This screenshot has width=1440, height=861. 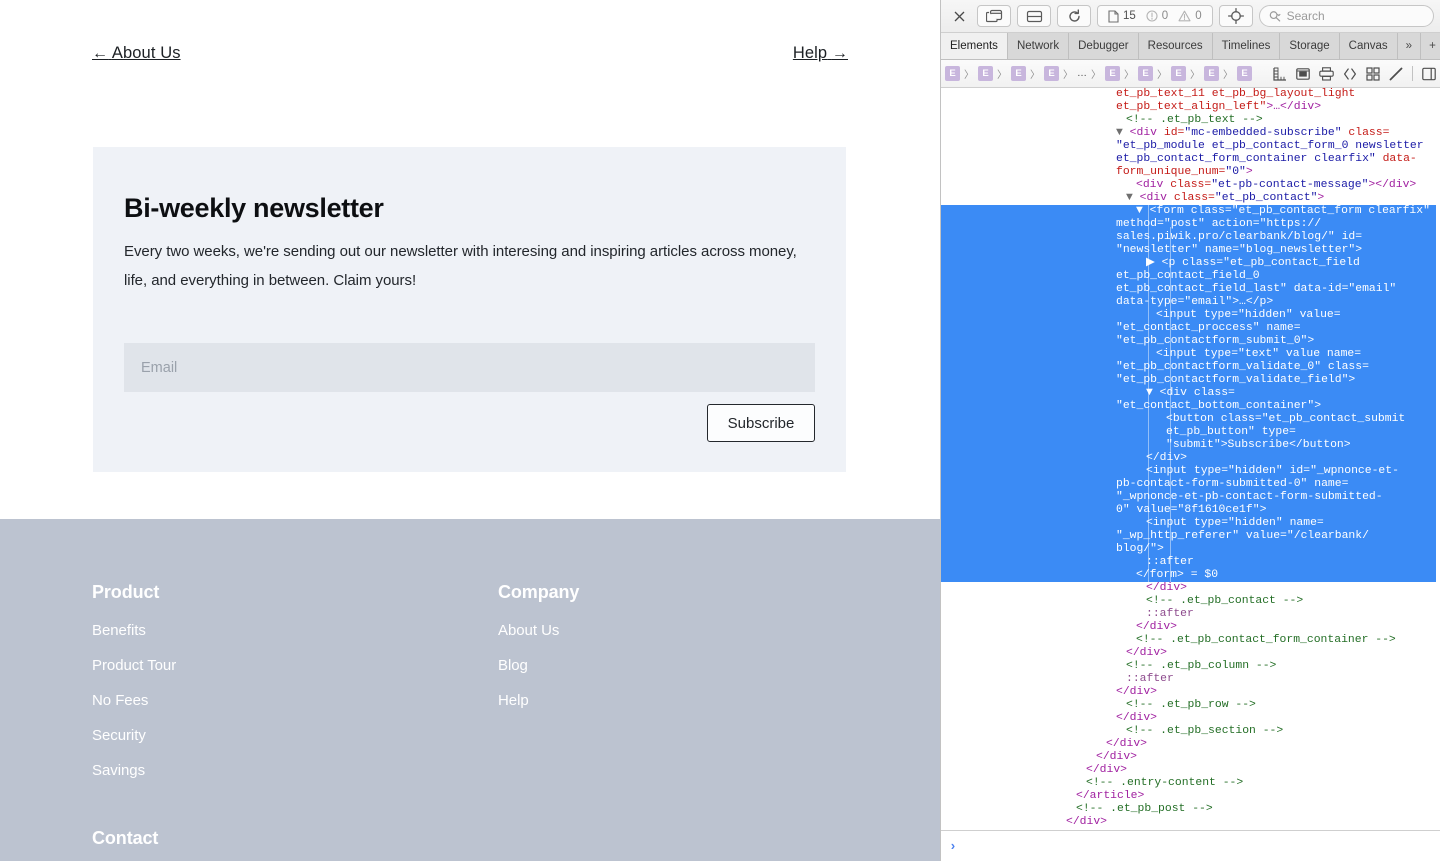 I want to click on dom-line: et_pb_contact_field_0, so click(x=1188, y=276).